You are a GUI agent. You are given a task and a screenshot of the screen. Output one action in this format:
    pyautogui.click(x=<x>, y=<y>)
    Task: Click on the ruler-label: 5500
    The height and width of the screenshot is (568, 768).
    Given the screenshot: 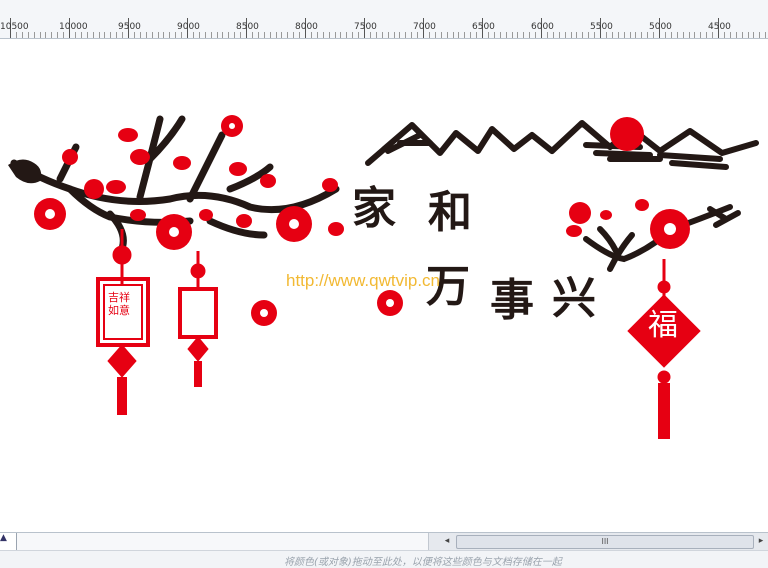 What is the action you would take?
    pyautogui.click(x=601, y=27)
    